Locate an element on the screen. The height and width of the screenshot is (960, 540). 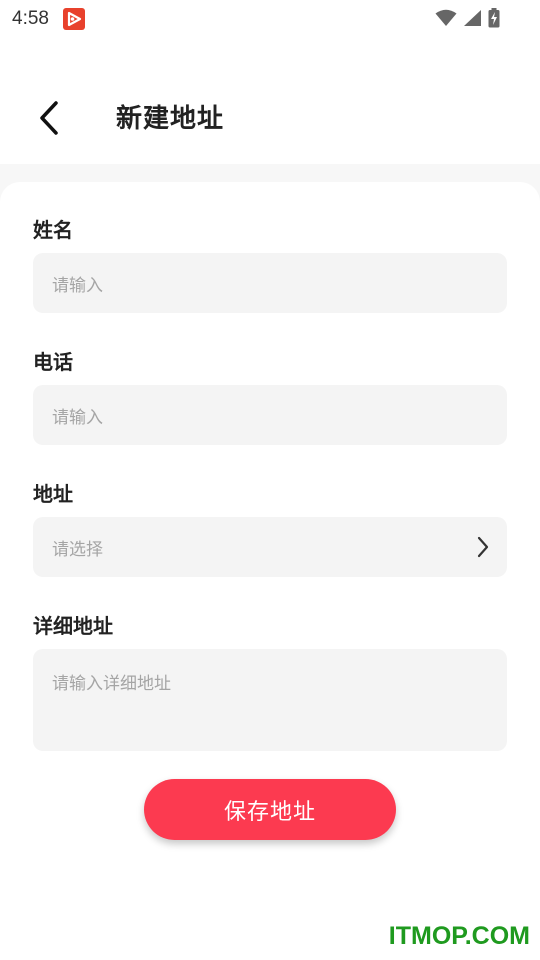
name-input-placeholder: 请输入 is located at coordinates (77, 285).